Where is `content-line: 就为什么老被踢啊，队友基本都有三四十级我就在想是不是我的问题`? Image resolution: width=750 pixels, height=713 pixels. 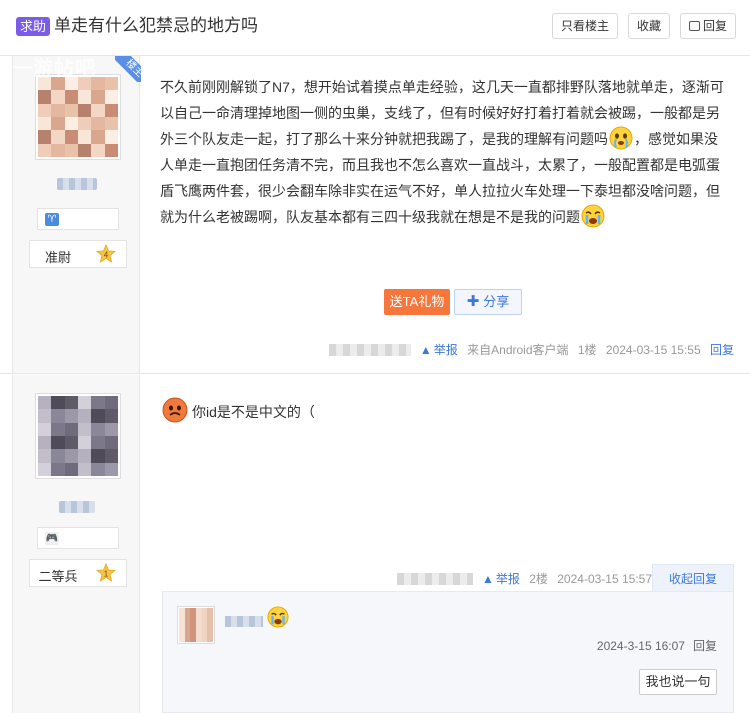
content-line: 就为什么老被踢啊，队友基本都有三四十级我就在想是不是我的问题 is located at coordinates (446, 217).